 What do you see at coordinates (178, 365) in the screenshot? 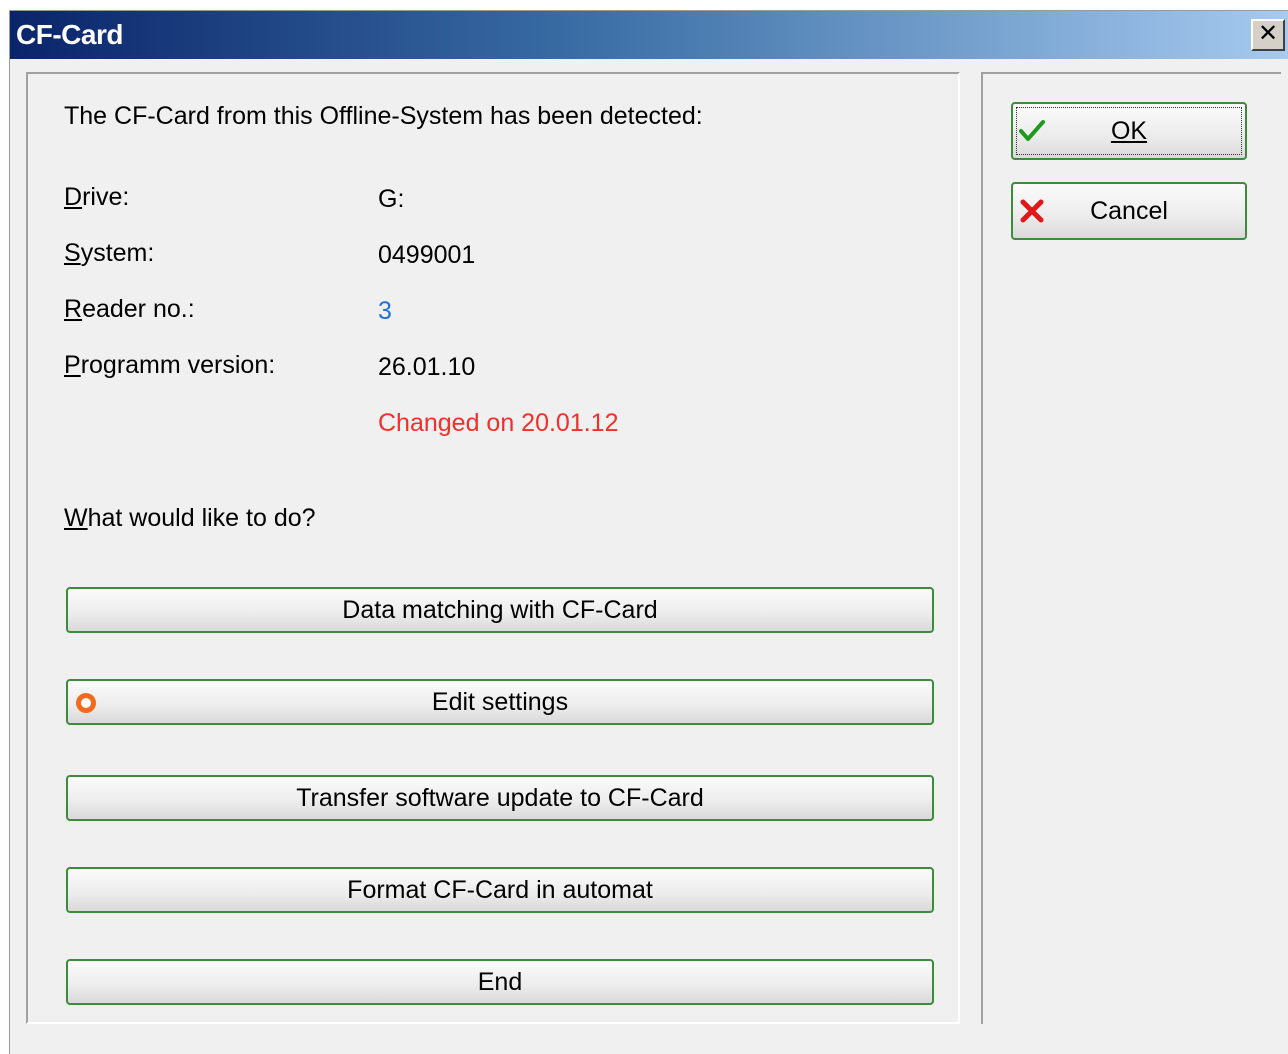
I see `version-label-rest: rogramm version:` at bounding box center [178, 365].